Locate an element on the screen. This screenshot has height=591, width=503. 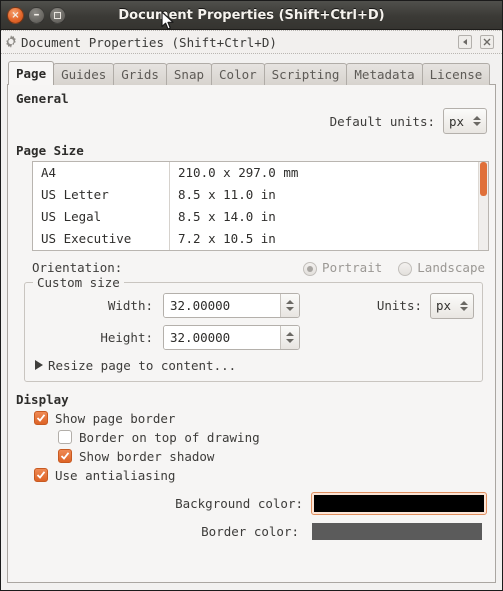
units-combo: px is located at coordinates (452, 305).